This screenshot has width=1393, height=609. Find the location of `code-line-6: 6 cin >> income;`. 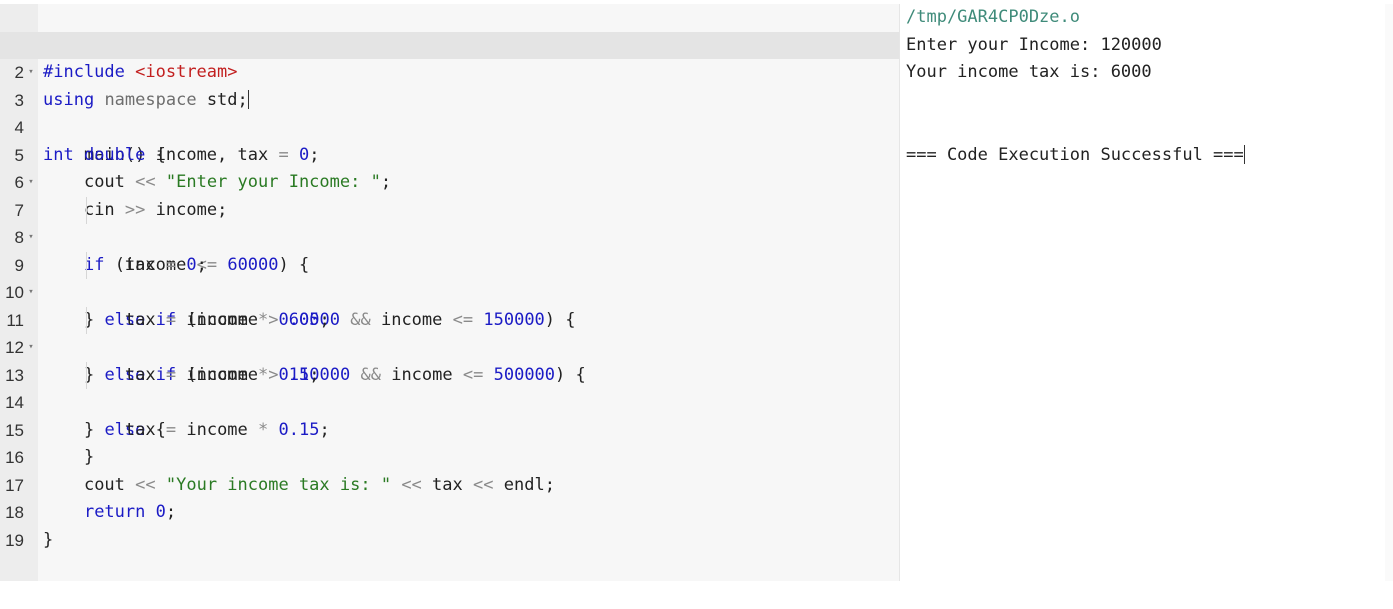

code-line-6: 6 cin >> income; is located at coordinates (449, 181).